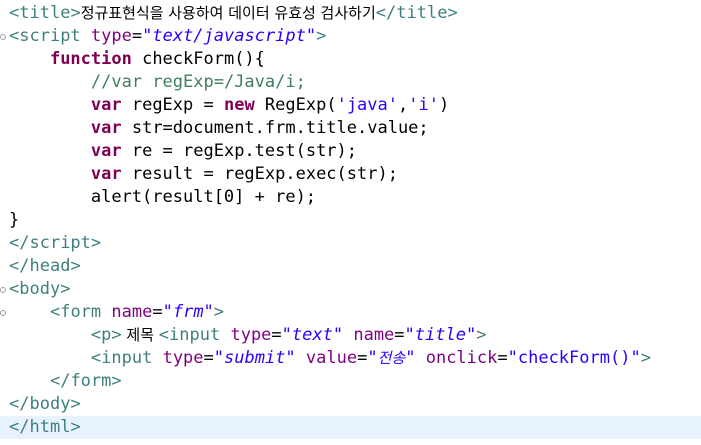 Image resolution: width=701 pixels, height=445 pixels. I want to click on code-token: //var regExp=/Java/i;, so click(198, 82).